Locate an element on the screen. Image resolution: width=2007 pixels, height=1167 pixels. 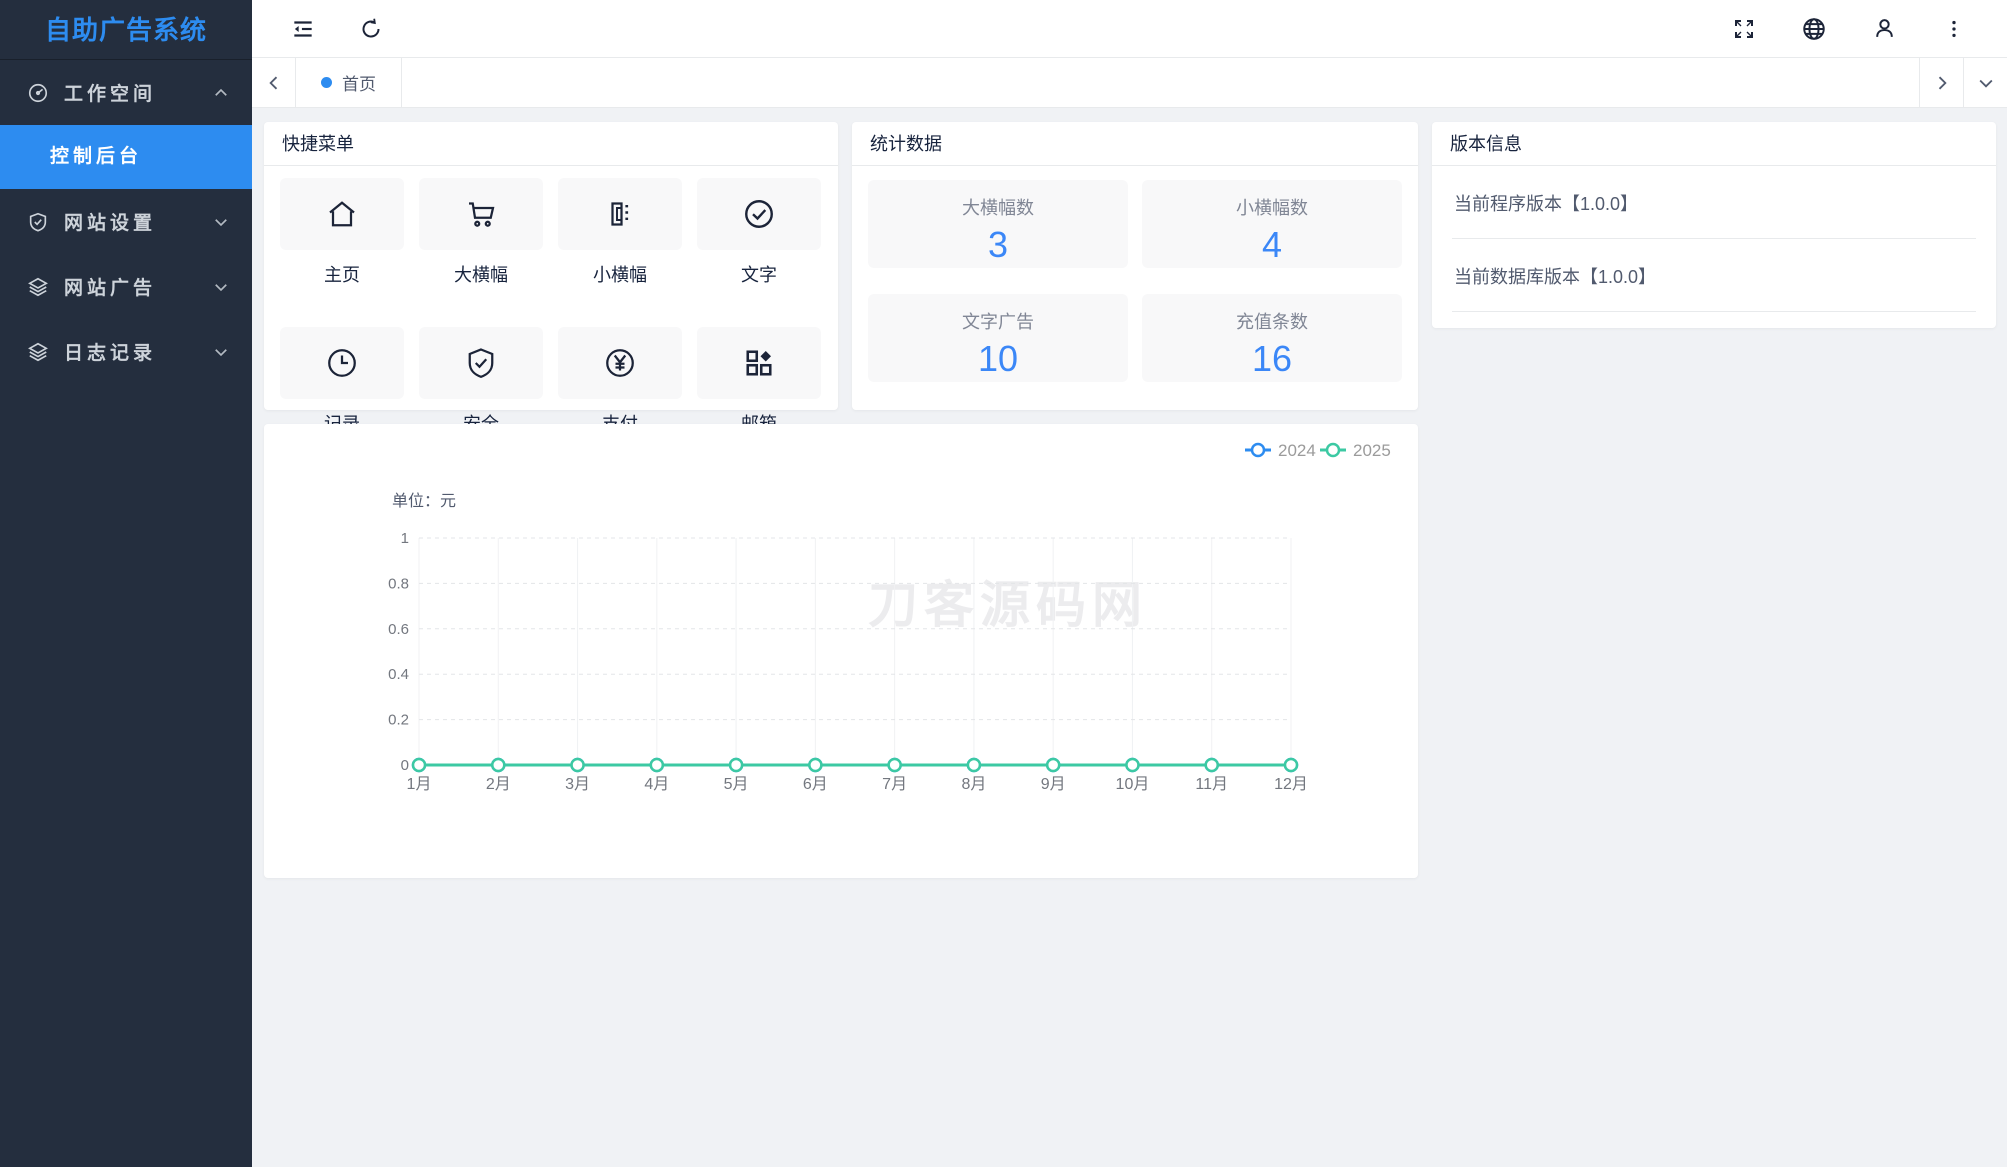
chart-unit-label: 单位：元 is located at coordinates (424, 501).